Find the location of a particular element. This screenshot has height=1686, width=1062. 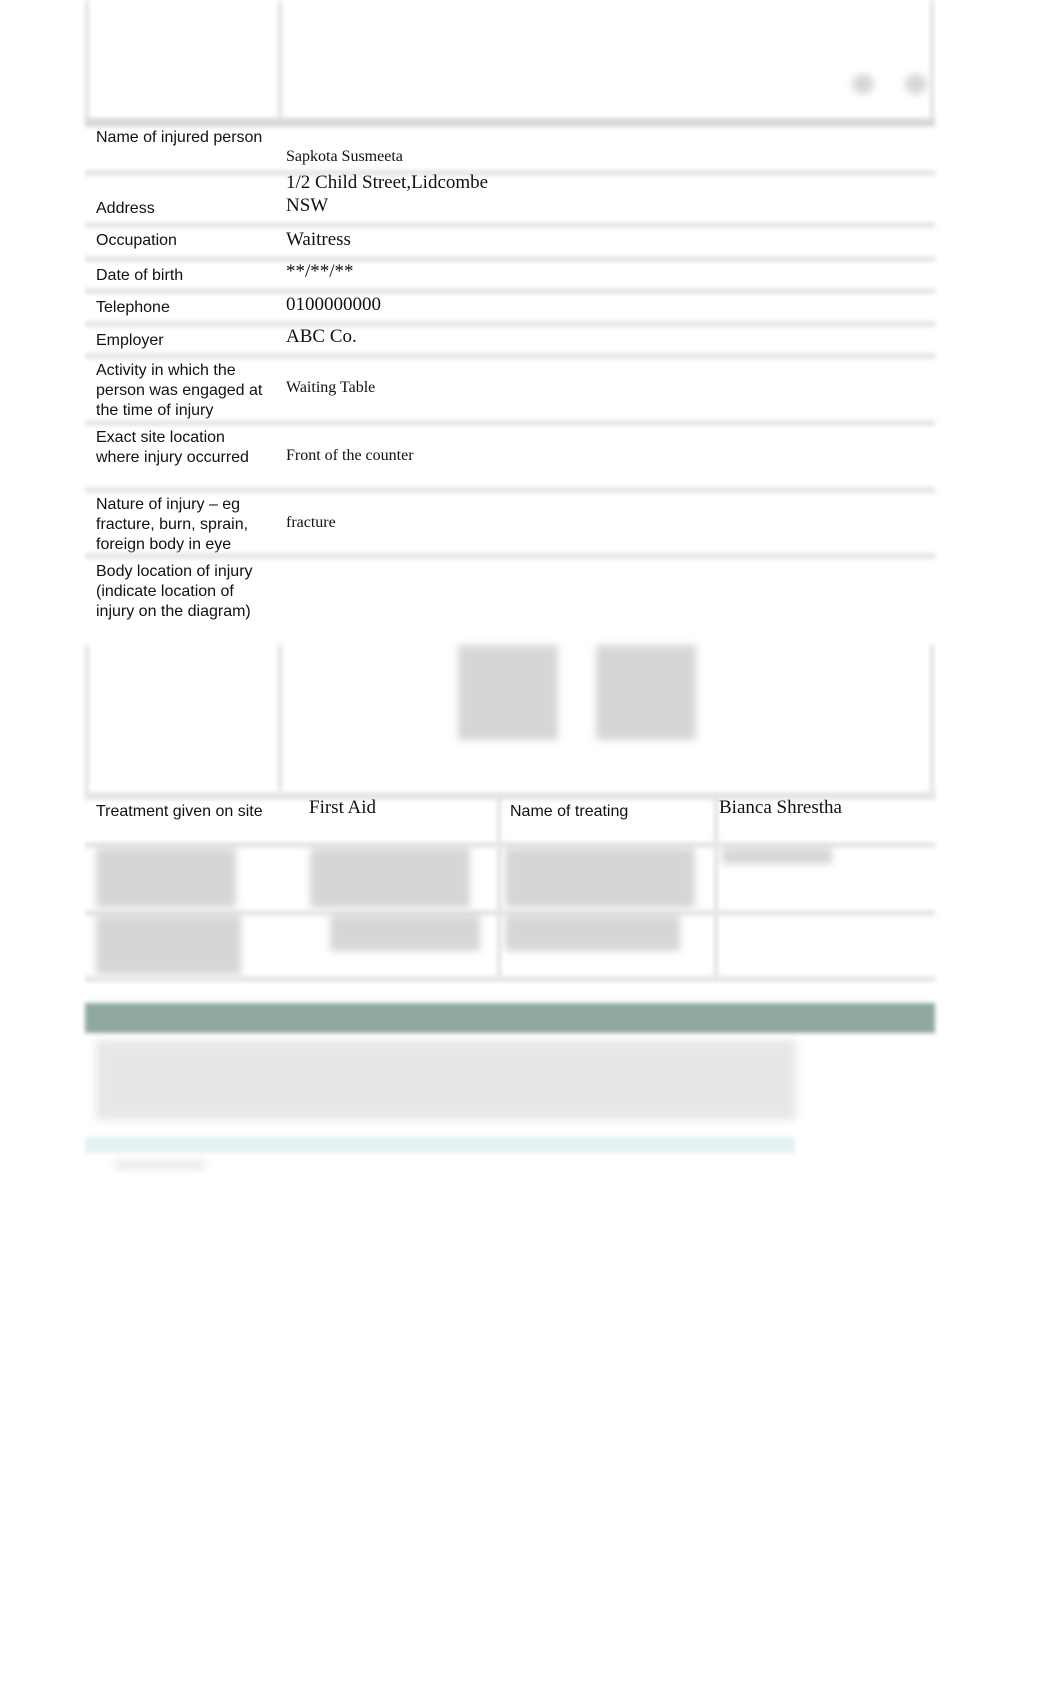

label-treatment: Treatment given on site is located at coordinates (179, 811).